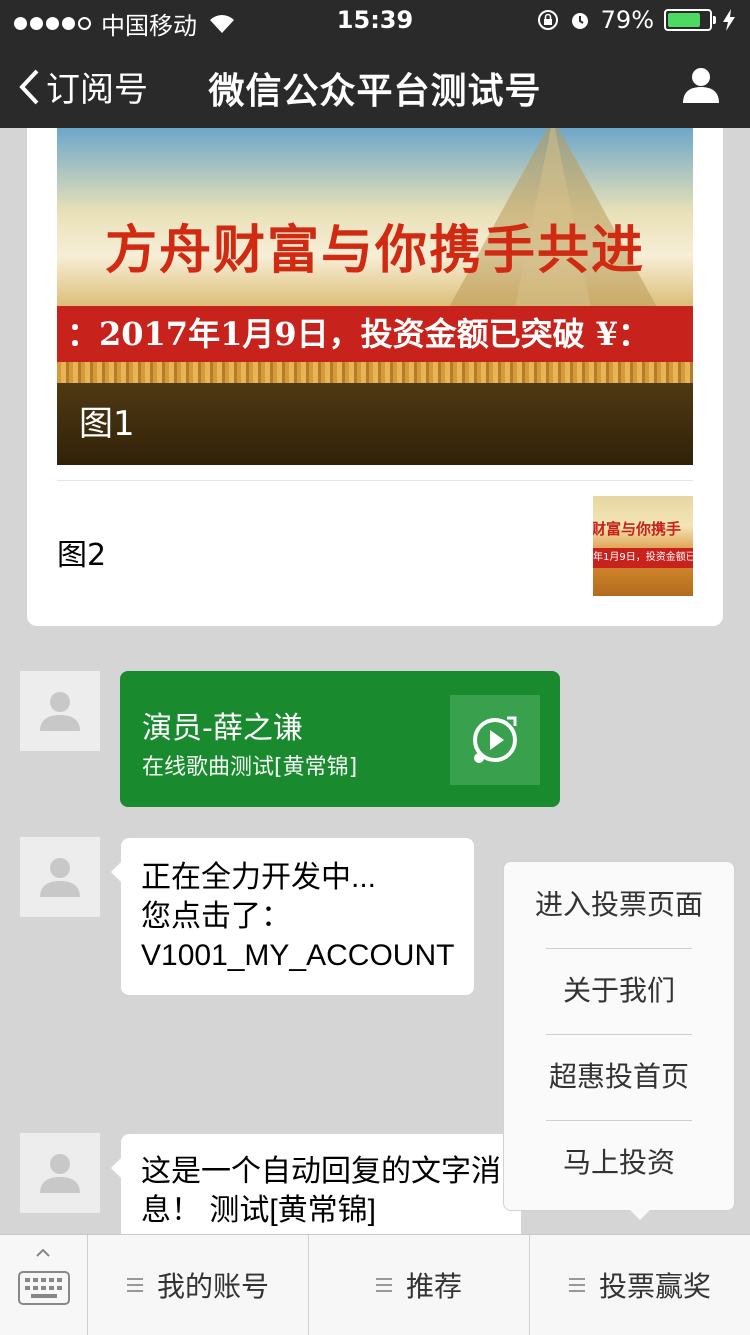 Image resolution: width=750 pixels, height=1335 pixels. What do you see at coordinates (637, 529) in the screenshot?
I see `thumb-slogan: 财富与你携手` at bounding box center [637, 529].